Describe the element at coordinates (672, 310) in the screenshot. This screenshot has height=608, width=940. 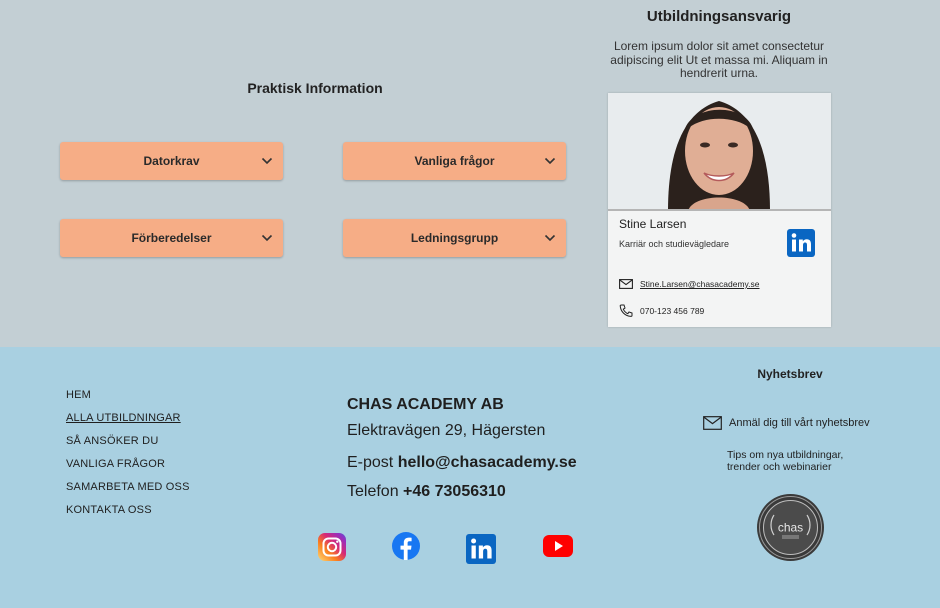
I see `phone-number: 070-123 456 789` at that location.